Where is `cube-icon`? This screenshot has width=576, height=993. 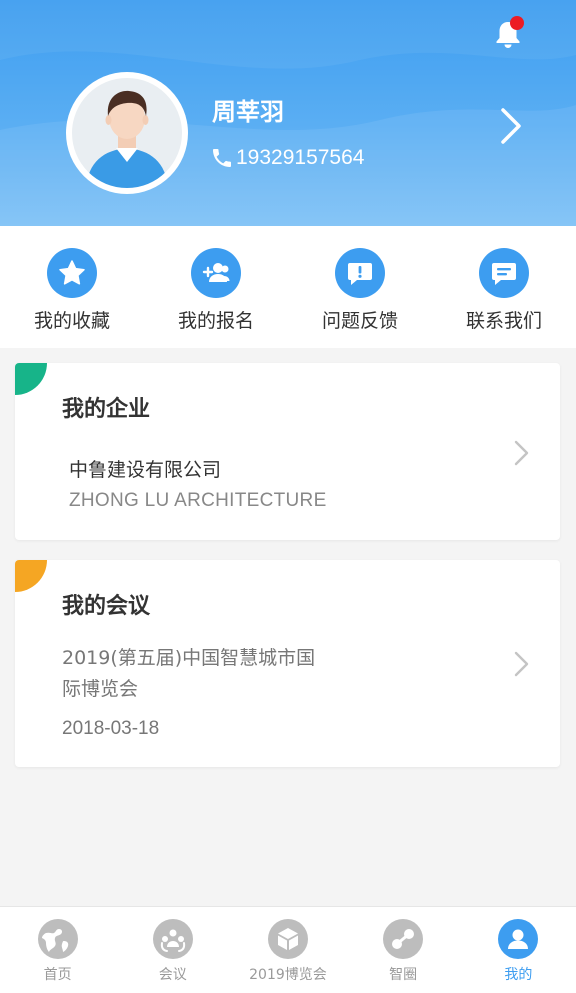 cube-icon is located at coordinates (287, 939).